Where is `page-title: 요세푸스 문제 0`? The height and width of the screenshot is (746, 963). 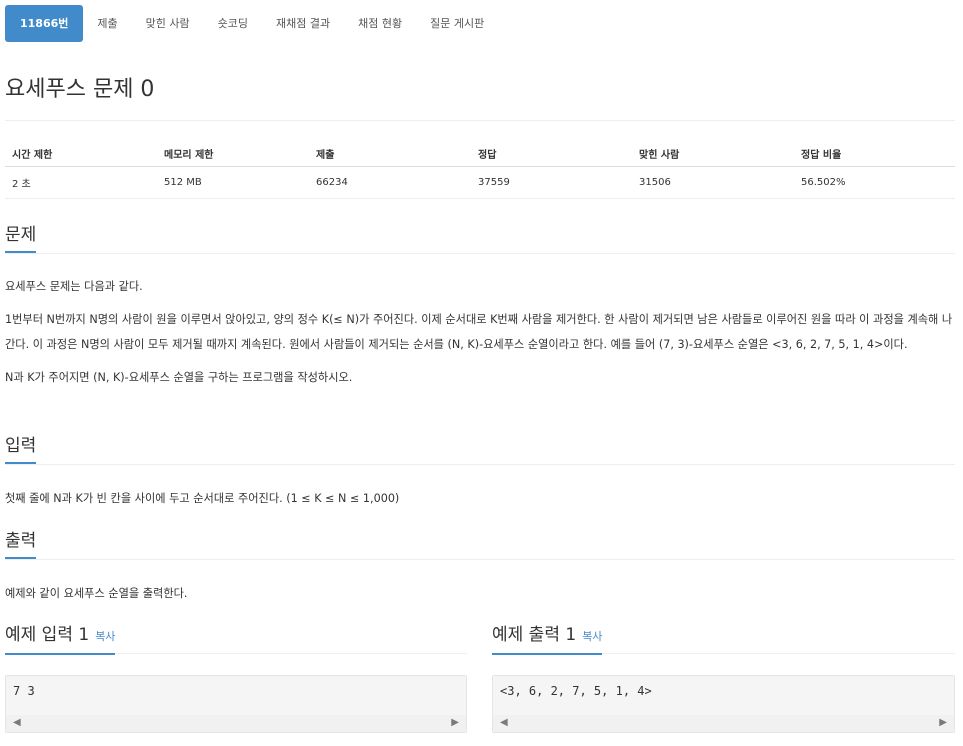
page-title: 요세푸스 문제 0 is located at coordinates (80, 89).